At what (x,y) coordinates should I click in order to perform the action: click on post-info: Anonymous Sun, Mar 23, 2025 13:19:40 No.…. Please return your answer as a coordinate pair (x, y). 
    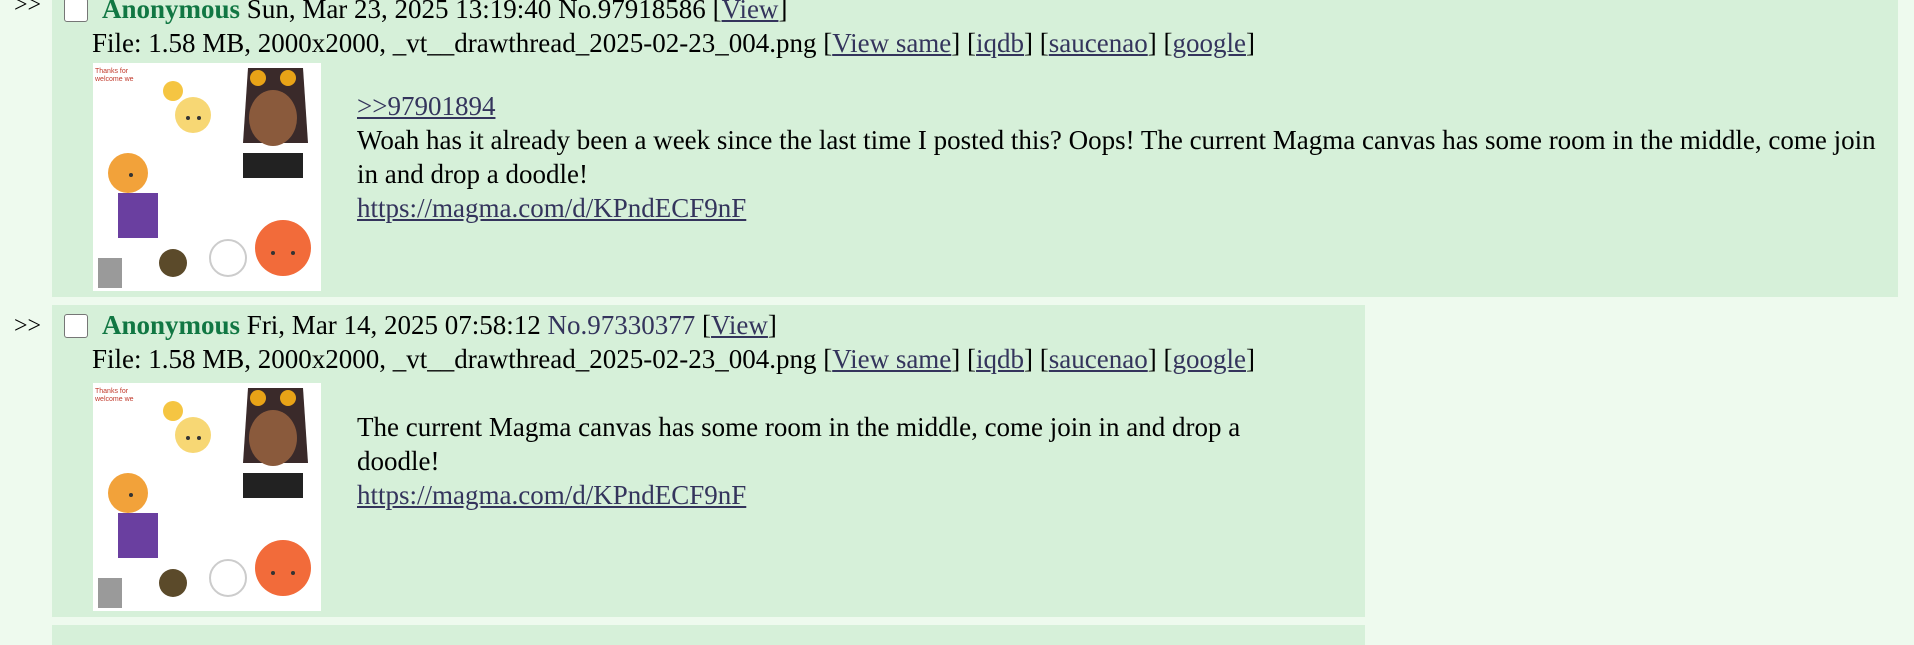
    Looking at the image, I should click on (444, 12).